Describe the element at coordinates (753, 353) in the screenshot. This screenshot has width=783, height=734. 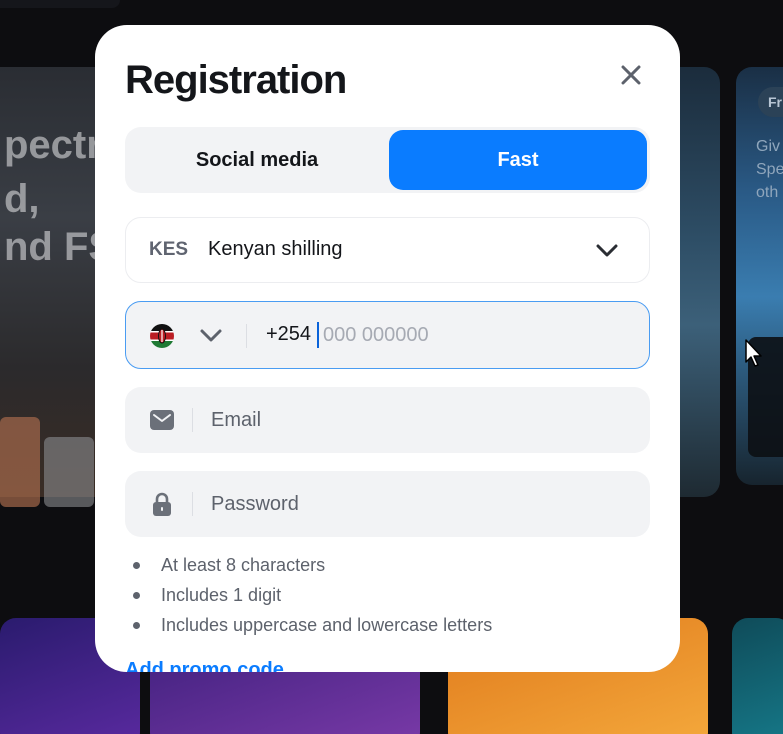
I see `mouse-cursor-icon` at that location.